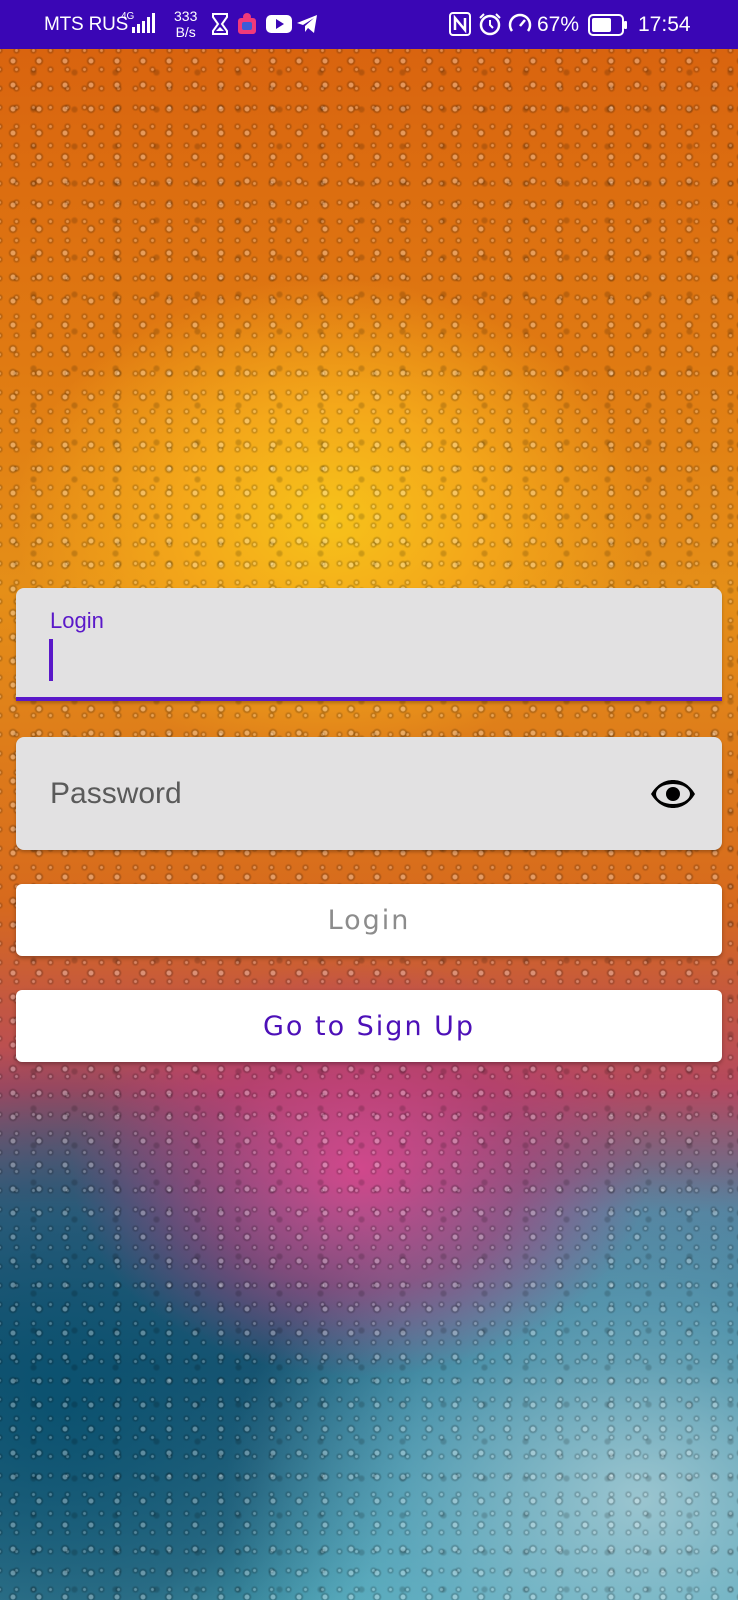 Image resolution: width=738 pixels, height=1600 pixels. What do you see at coordinates (490, 26) in the screenshot?
I see `alarm-icon` at bounding box center [490, 26].